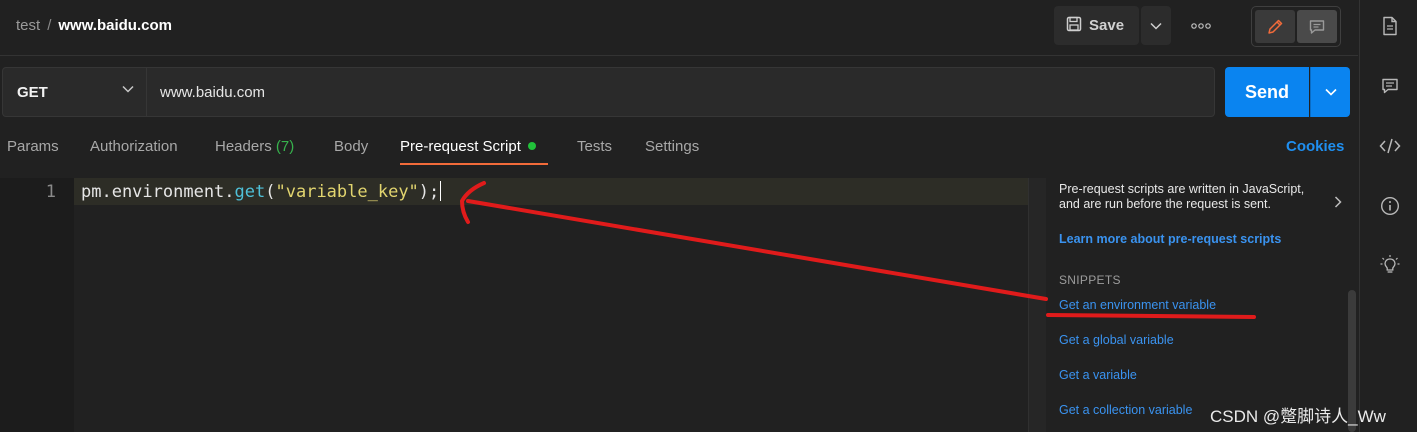 This screenshot has width=1417, height=432. What do you see at coordinates (213, 92) in the screenshot?
I see `url-value: www.baidu.com` at bounding box center [213, 92].